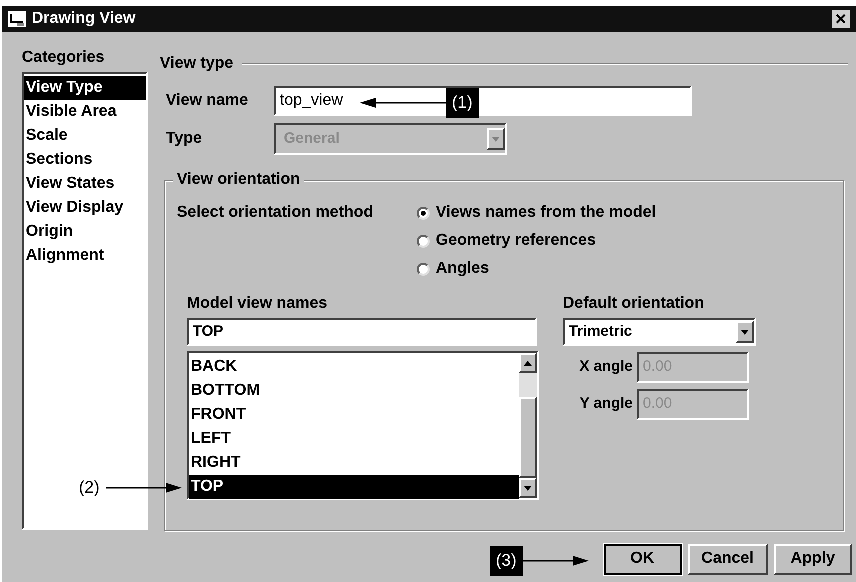  I want to click on dialog-button: Apply, so click(813, 559).